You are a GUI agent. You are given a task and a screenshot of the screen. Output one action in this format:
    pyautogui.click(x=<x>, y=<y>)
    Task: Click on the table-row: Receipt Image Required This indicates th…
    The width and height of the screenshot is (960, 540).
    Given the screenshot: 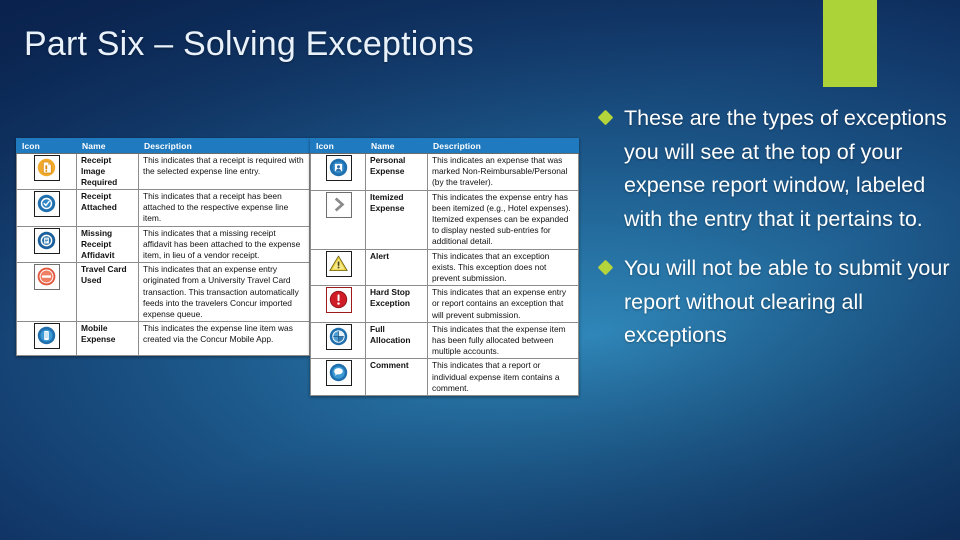 What is the action you would take?
    pyautogui.click(x=163, y=171)
    